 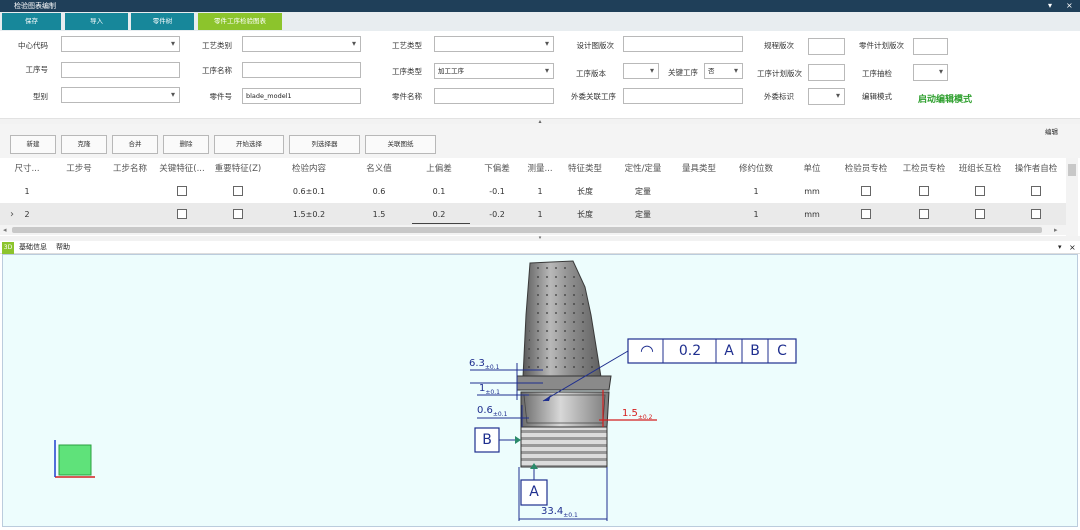 What do you see at coordinates (63, 247) in the screenshot?
I see `tab-help: 帮助` at bounding box center [63, 247].